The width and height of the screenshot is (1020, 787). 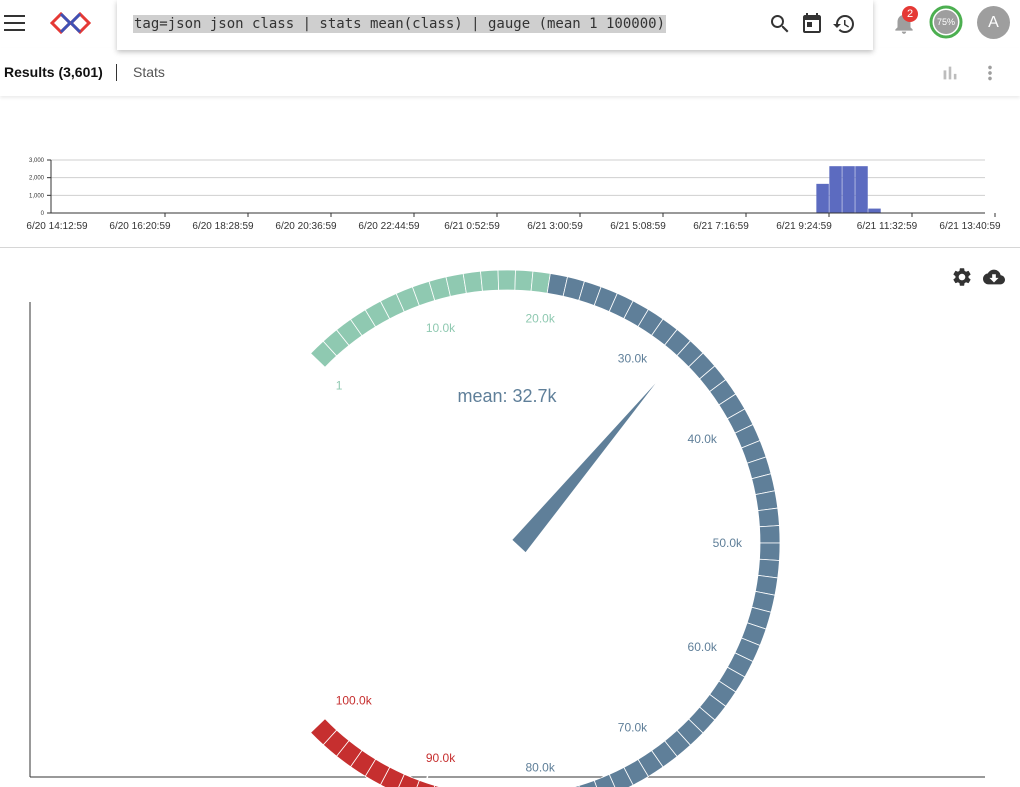 What do you see at coordinates (804, 226) in the screenshot?
I see `histogram-x-tick-label: 6/21 9:24:59` at bounding box center [804, 226].